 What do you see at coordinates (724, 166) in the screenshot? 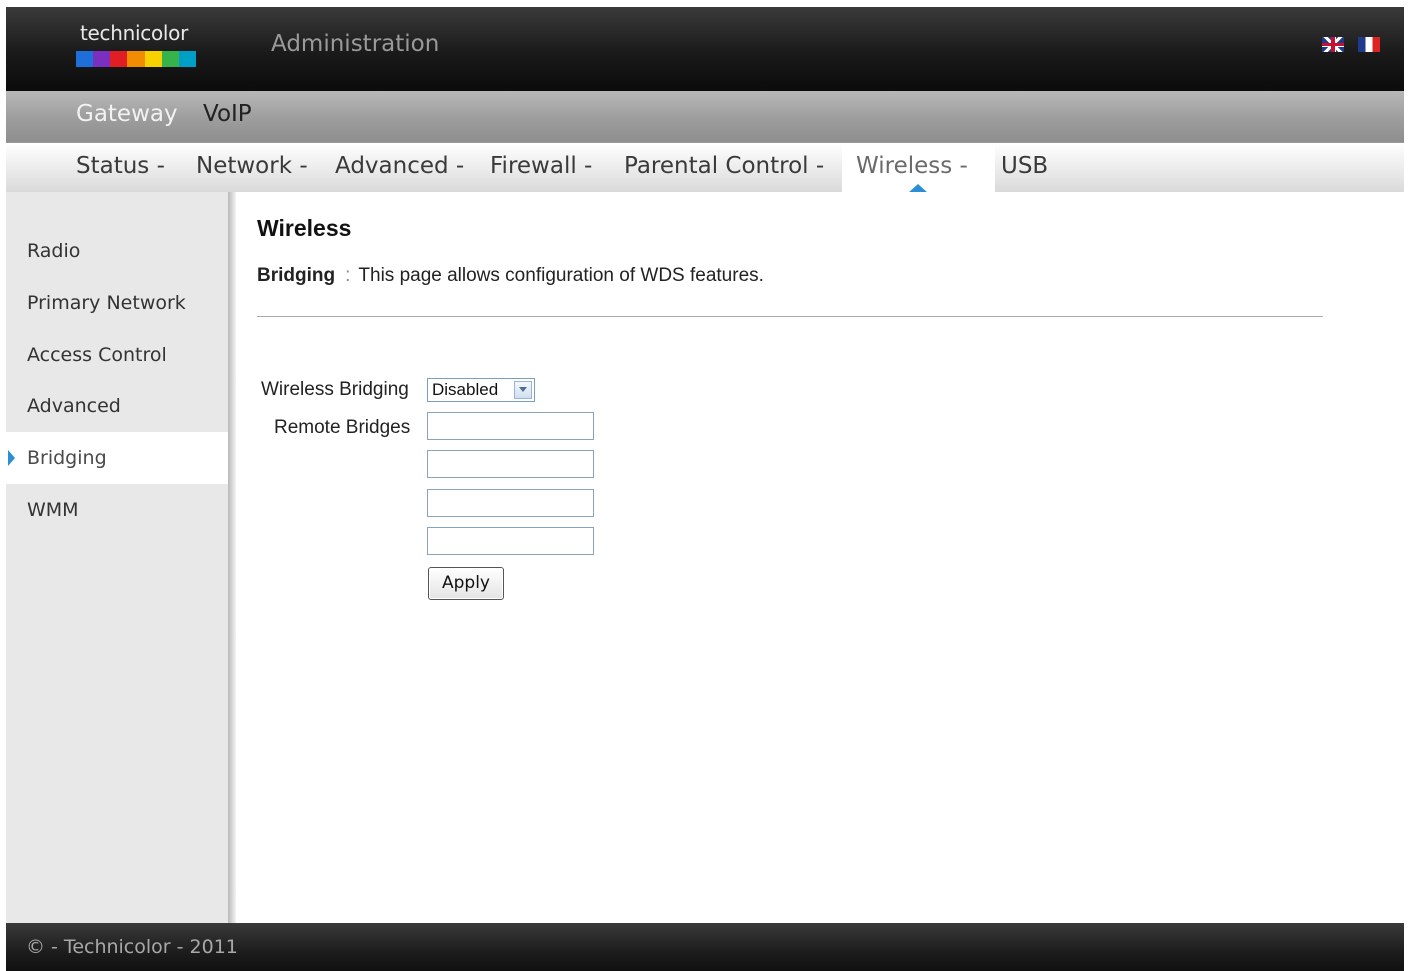
I see `menu-item-parental-control: Parental Control -` at bounding box center [724, 166].